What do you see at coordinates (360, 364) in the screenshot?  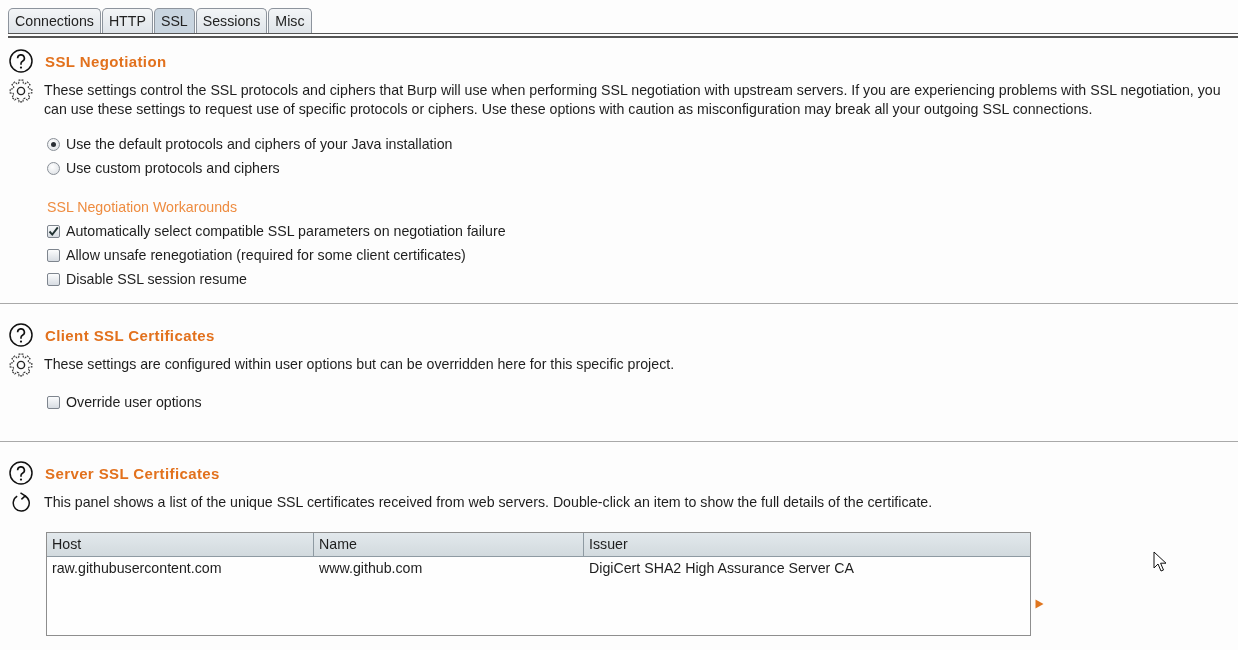 I see `section-description: These settings are configured within user options but can be overridden here for this specific project.` at bounding box center [360, 364].